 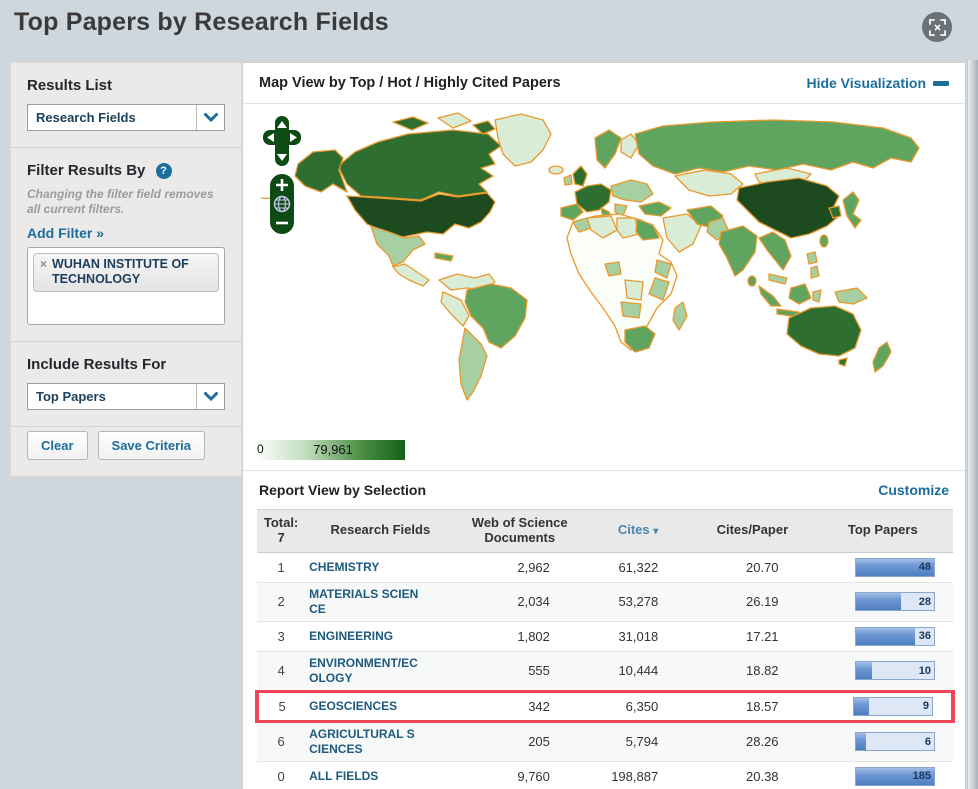 I want to click on chevron-down-icon, so click(x=210, y=397).